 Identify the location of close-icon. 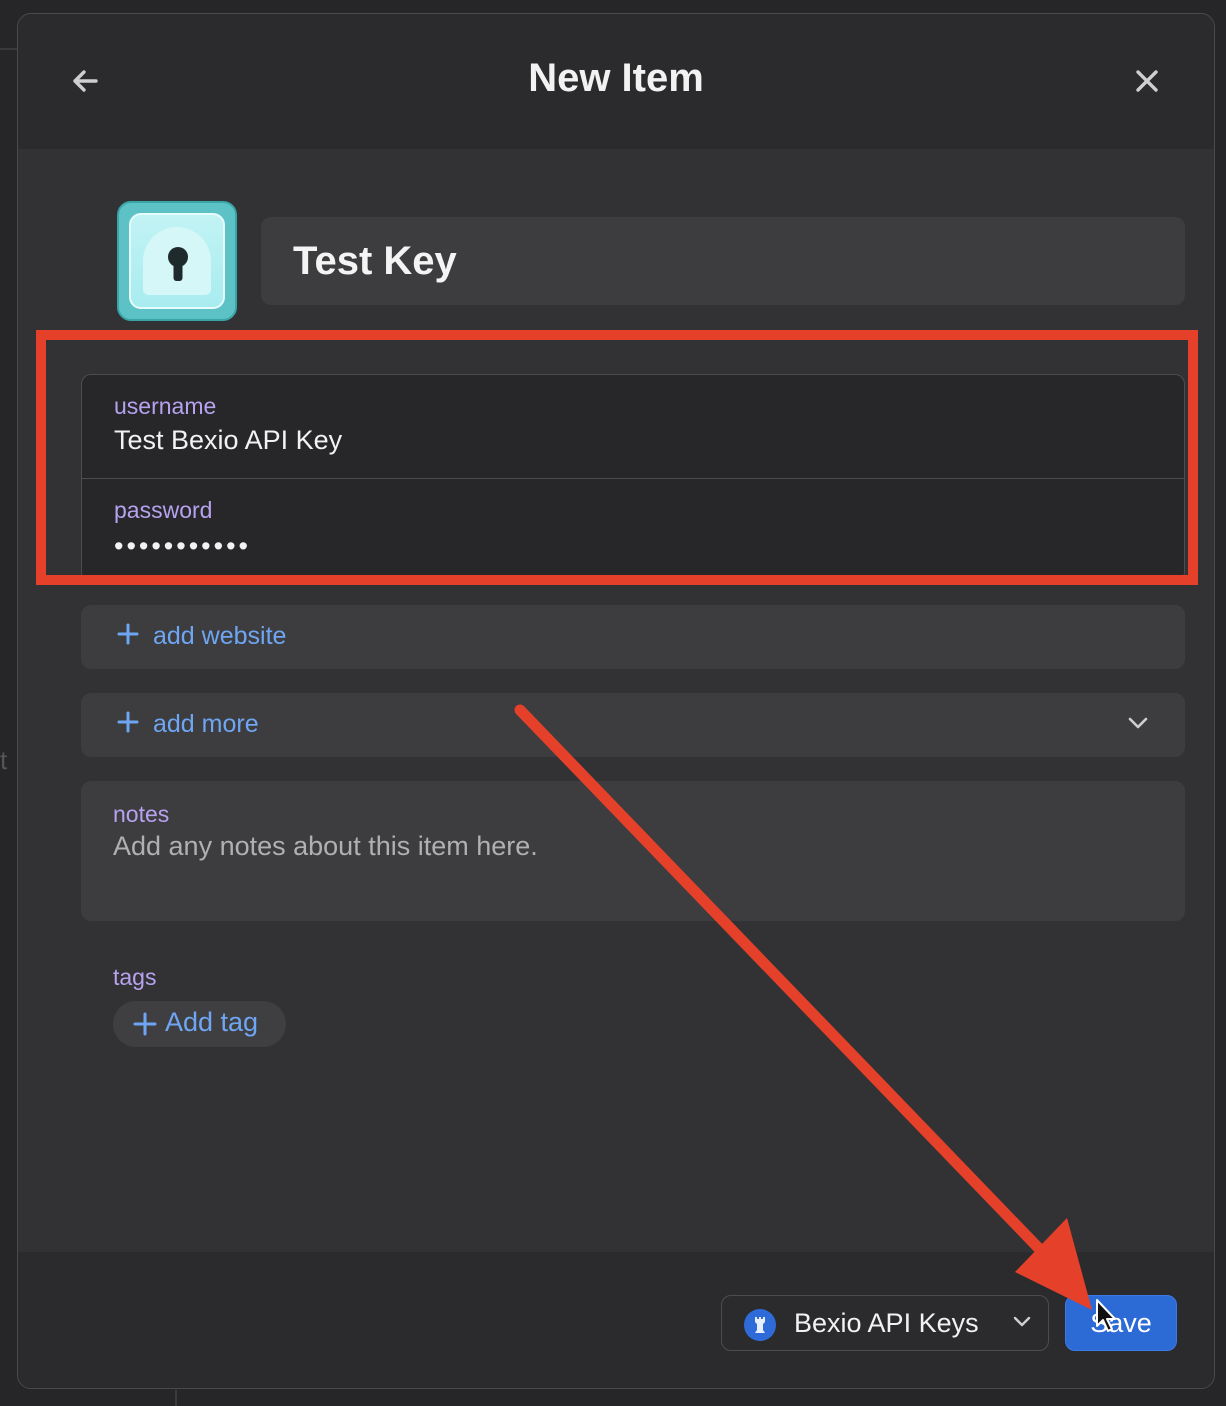
(1147, 81).